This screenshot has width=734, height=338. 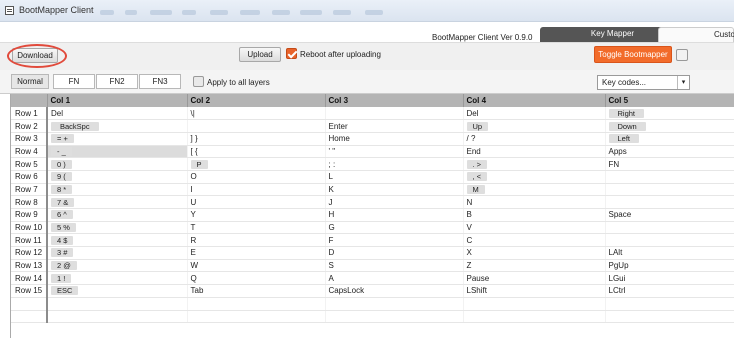 What do you see at coordinates (117, 126) in the screenshot?
I see `key-cell: BackSpc` at bounding box center [117, 126].